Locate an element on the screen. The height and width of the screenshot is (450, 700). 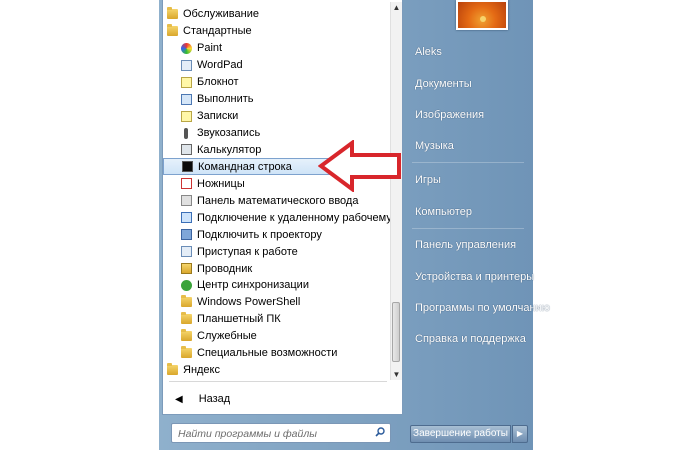
program-folder-item: folder-icon Обслуживание is located at coordinates (277, 14).